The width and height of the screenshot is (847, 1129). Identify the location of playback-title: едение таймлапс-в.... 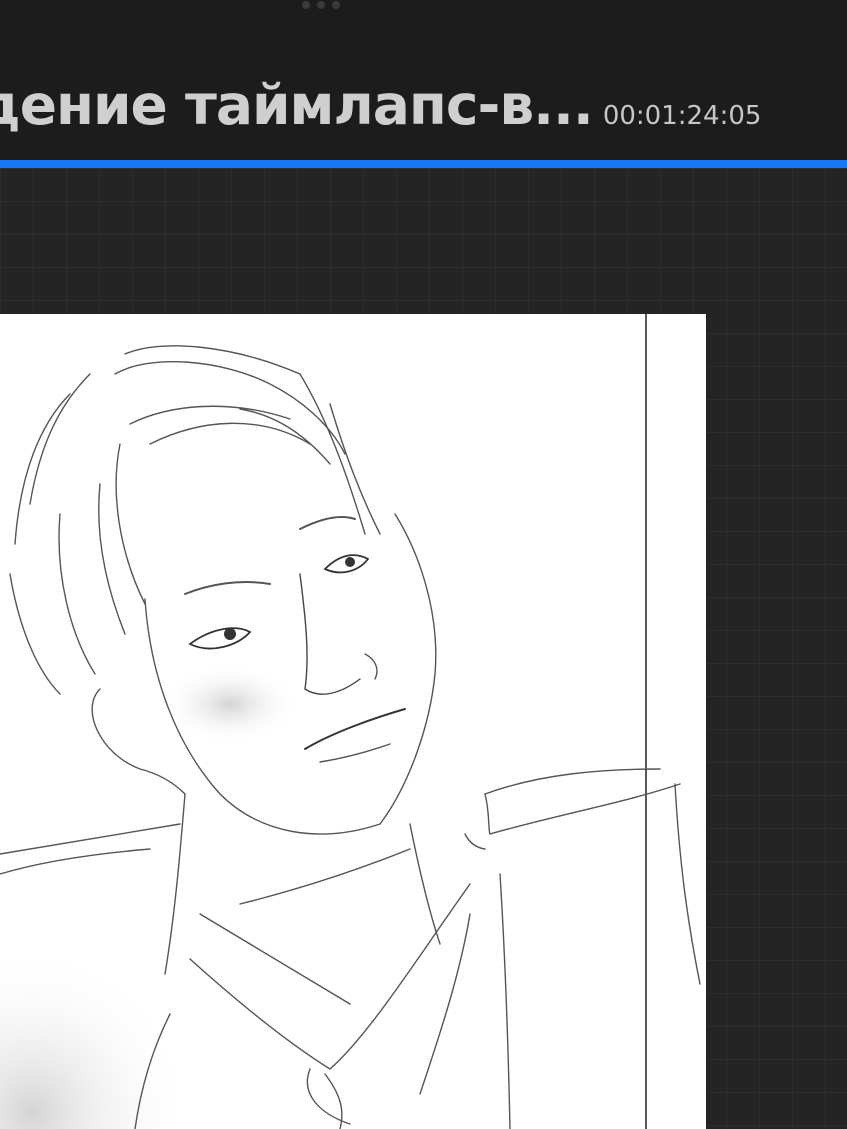
(297, 105).